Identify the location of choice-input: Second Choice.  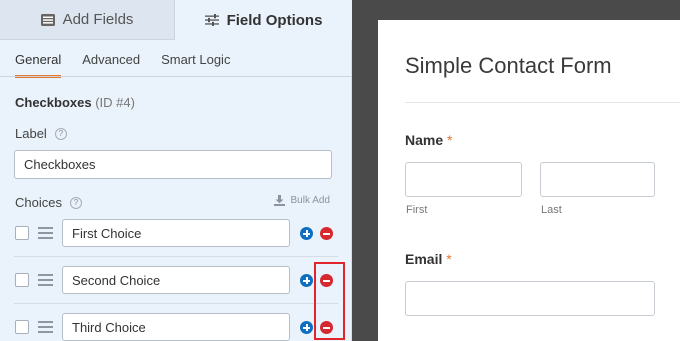
(176, 280).